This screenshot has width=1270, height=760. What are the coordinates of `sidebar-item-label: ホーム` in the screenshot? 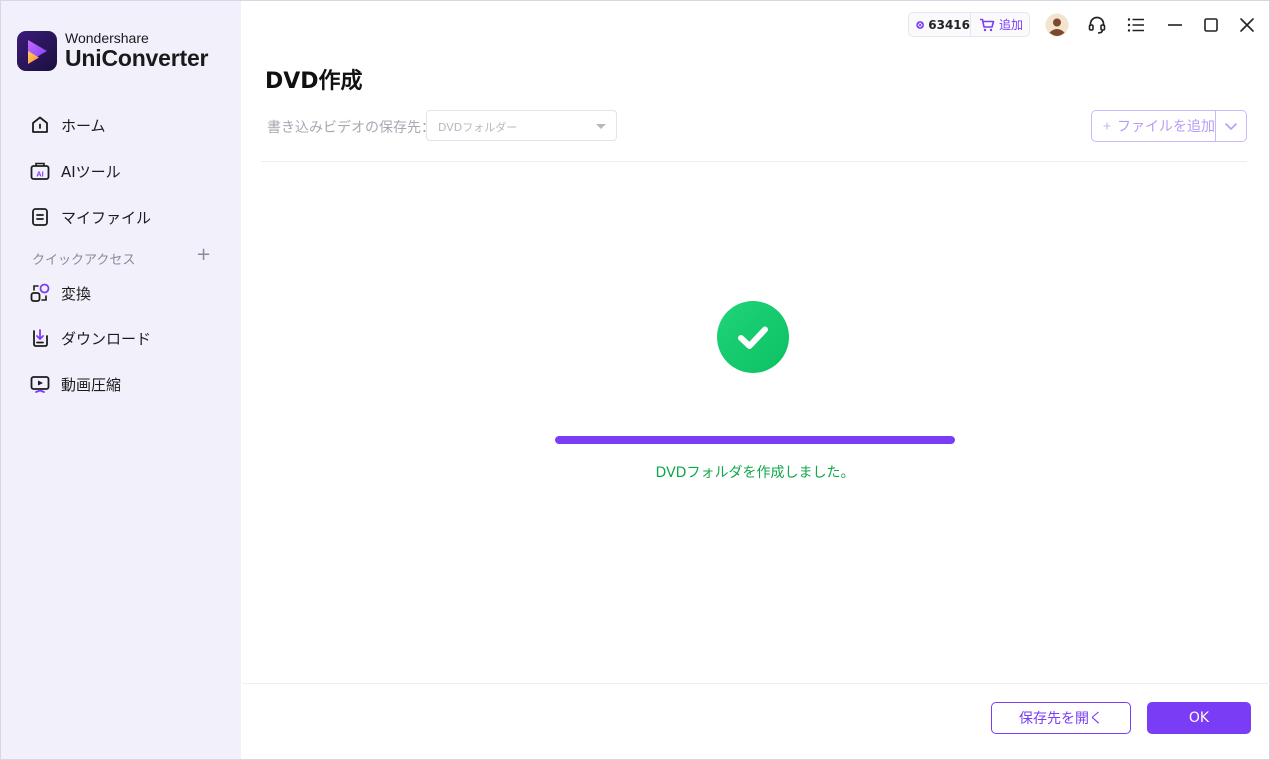 It's located at (83, 125).